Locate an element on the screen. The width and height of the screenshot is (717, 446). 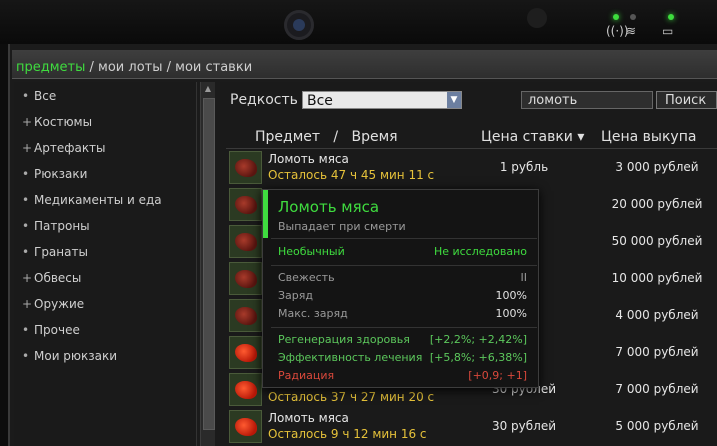
time-left: Осталось 37 ч 27 мин 20 с is located at coordinates (351, 397).